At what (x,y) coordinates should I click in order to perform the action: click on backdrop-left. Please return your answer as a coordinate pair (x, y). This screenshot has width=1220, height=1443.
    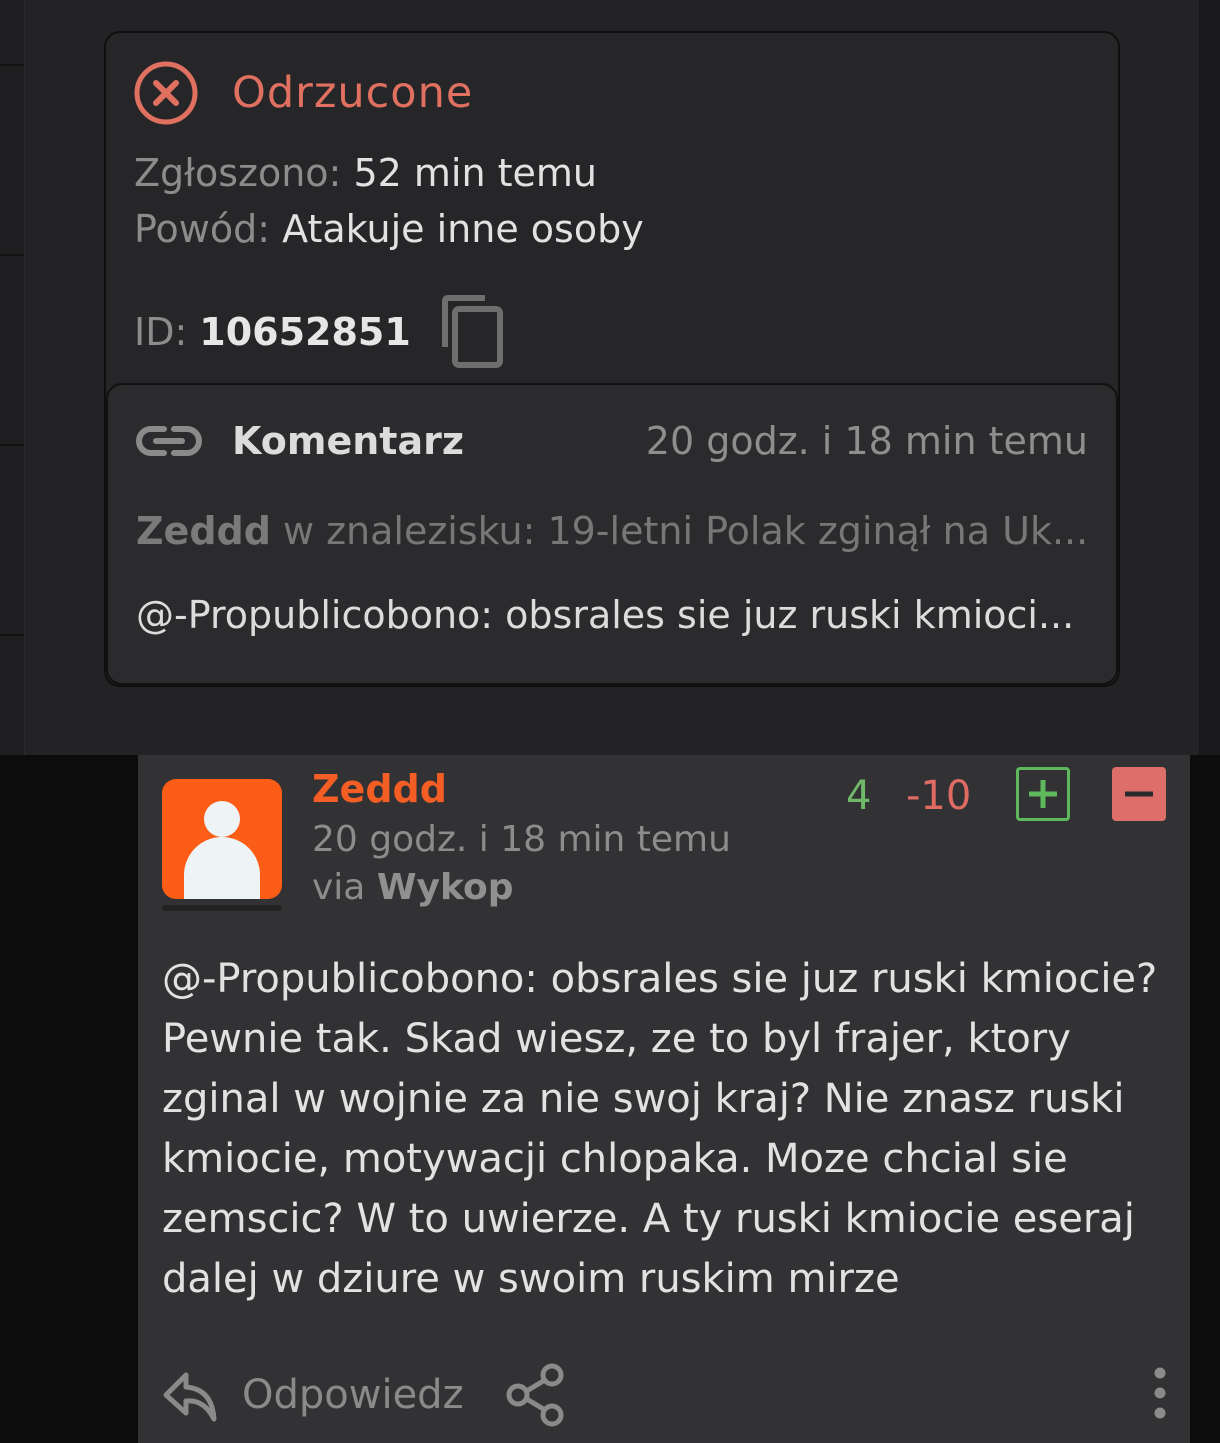
    Looking at the image, I should click on (69, 1099).